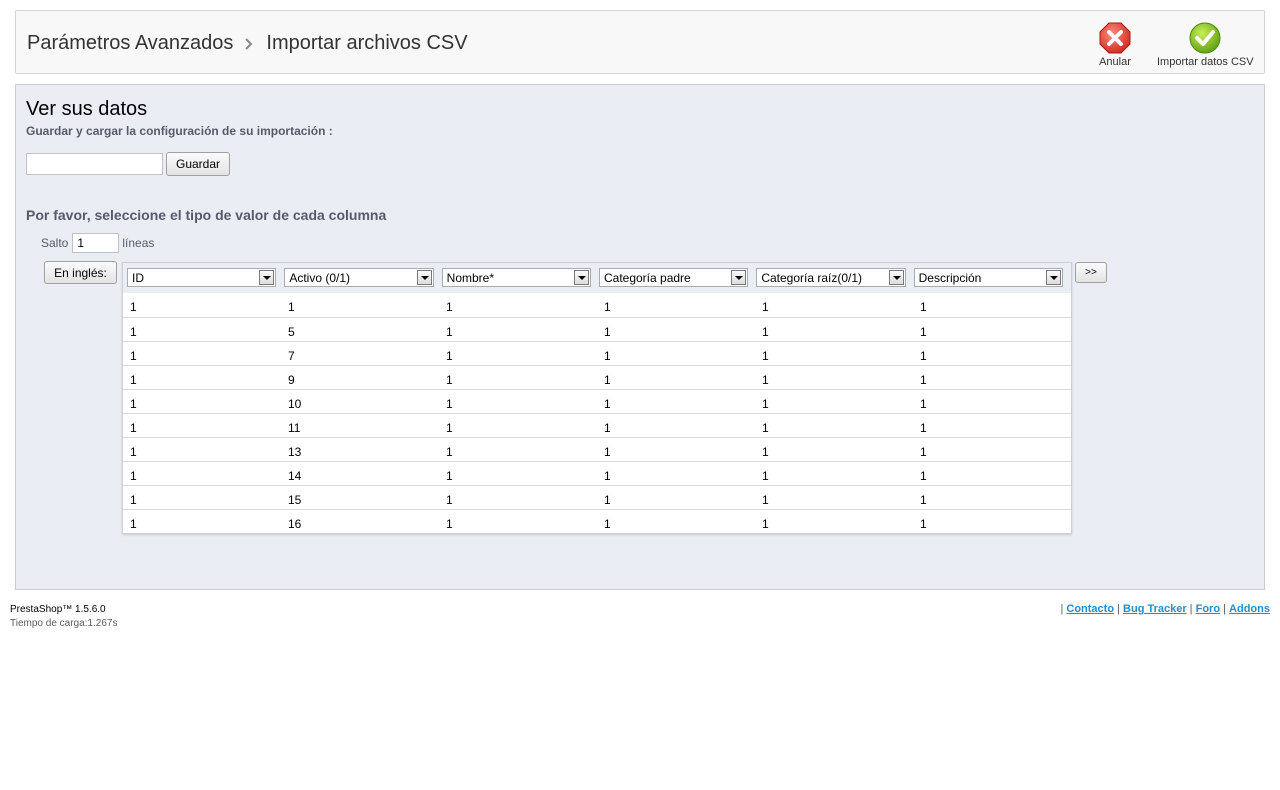  Describe the element at coordinates (1115, 62) in the screenshot. I see `cancel-label: Anular` at that location.